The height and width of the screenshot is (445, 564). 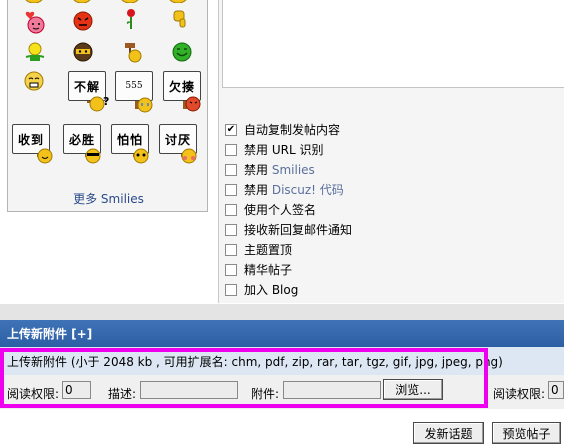 I want to click on option-label: 主题置顶, so click(x=268, y=250).